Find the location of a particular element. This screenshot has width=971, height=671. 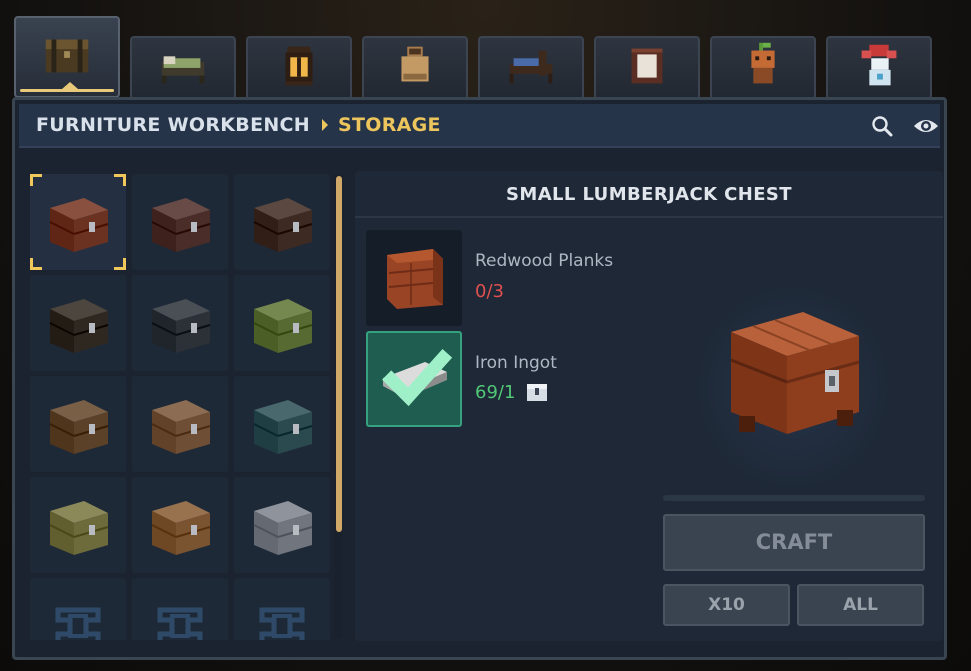

check-icon is located at coordinates (417, 377).